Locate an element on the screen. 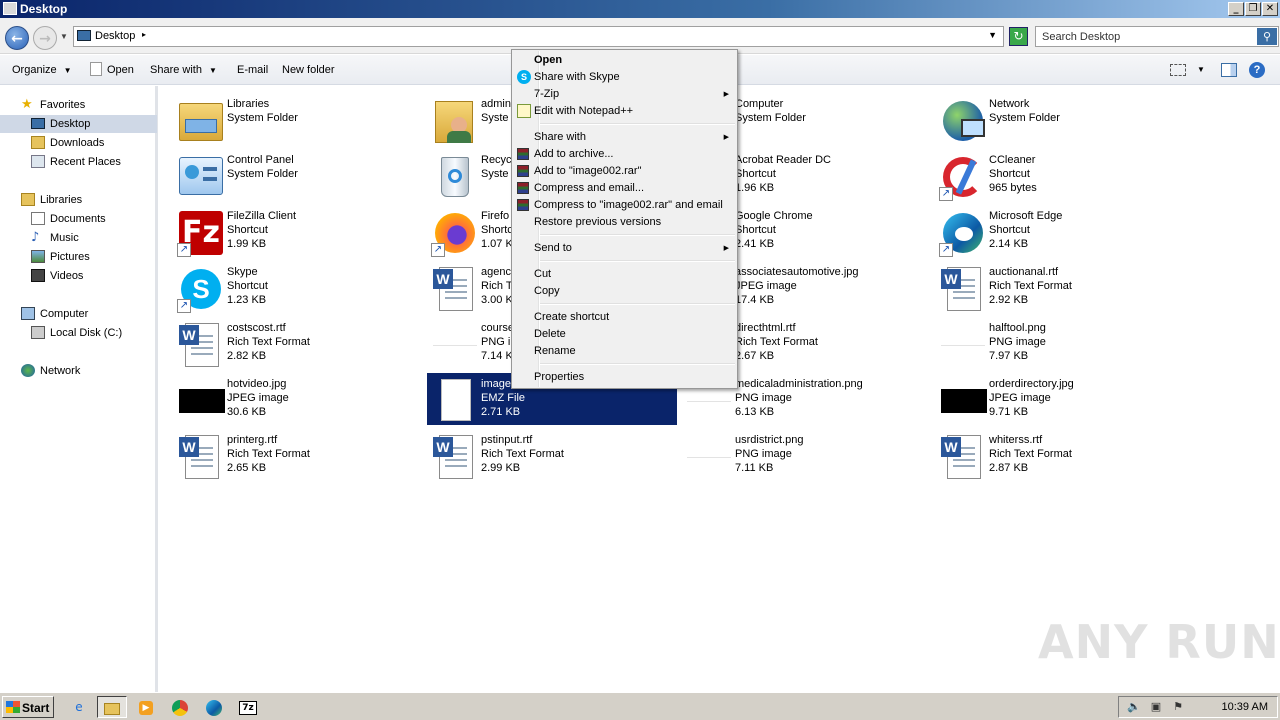 Image resolution: width=1280 pixels, height=720 pixels. search-icon: ⚲ is located at coordinates (1267, 36).